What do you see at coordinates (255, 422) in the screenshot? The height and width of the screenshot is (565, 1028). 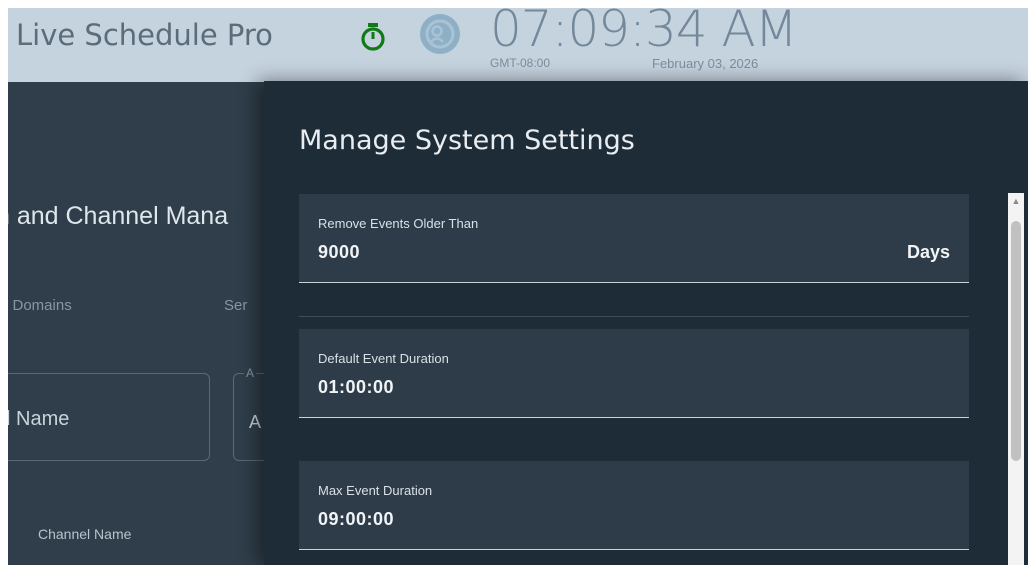 I see `secondary-field-value: A` at bounding box center [255, 422].